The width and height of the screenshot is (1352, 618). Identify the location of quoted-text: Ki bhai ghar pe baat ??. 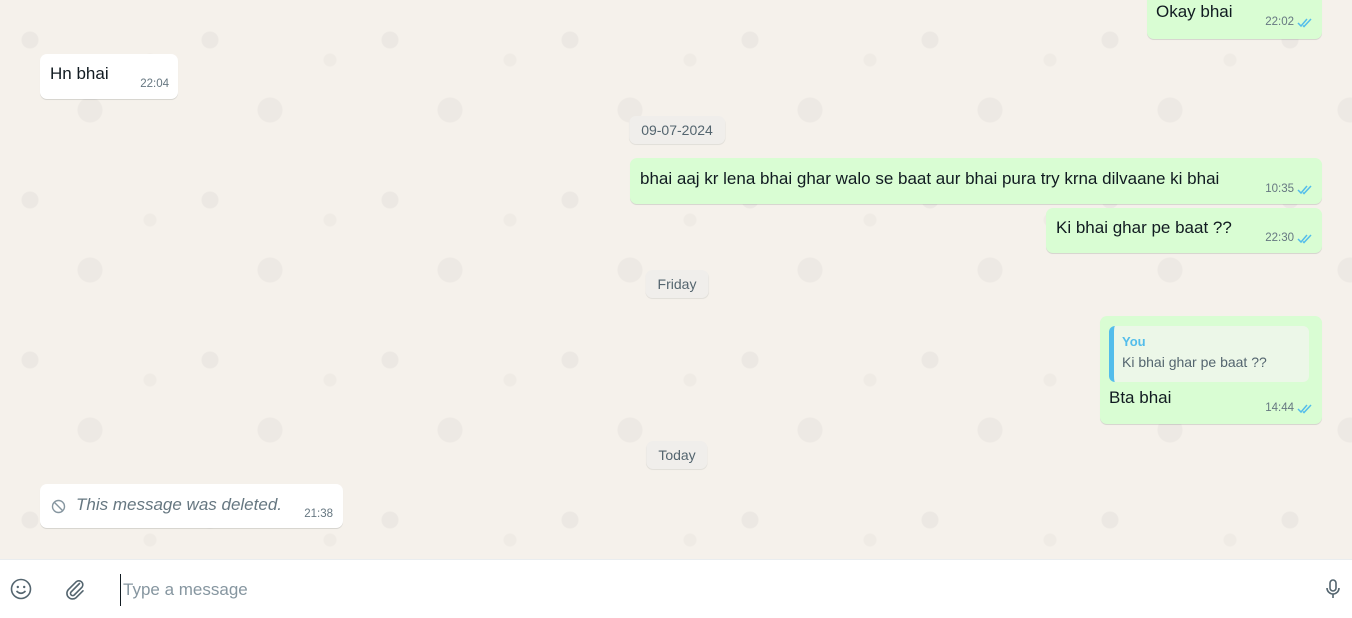
(1194, 362).